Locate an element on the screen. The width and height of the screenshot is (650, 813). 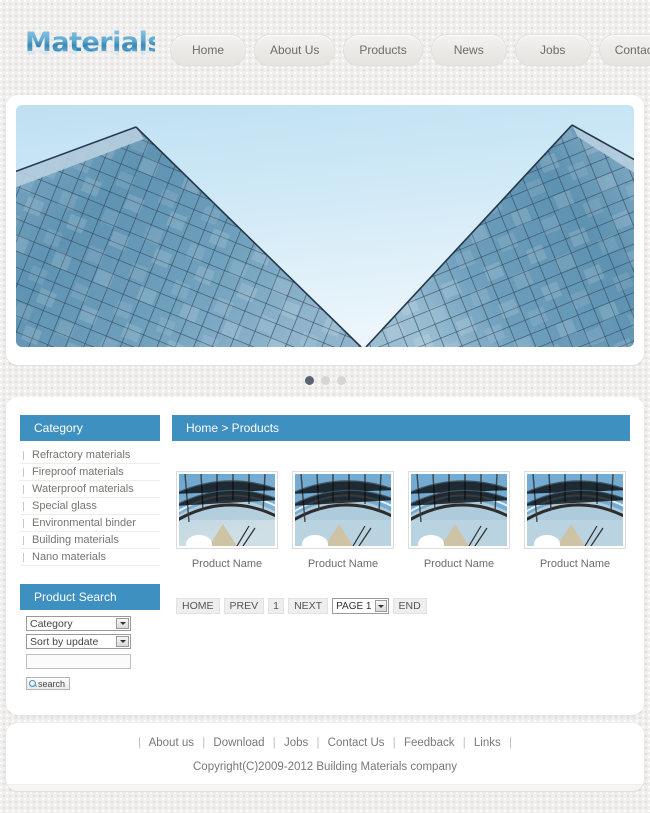
pagination-page-select-value: PAGE 1 is located at coordinates (354, 606).